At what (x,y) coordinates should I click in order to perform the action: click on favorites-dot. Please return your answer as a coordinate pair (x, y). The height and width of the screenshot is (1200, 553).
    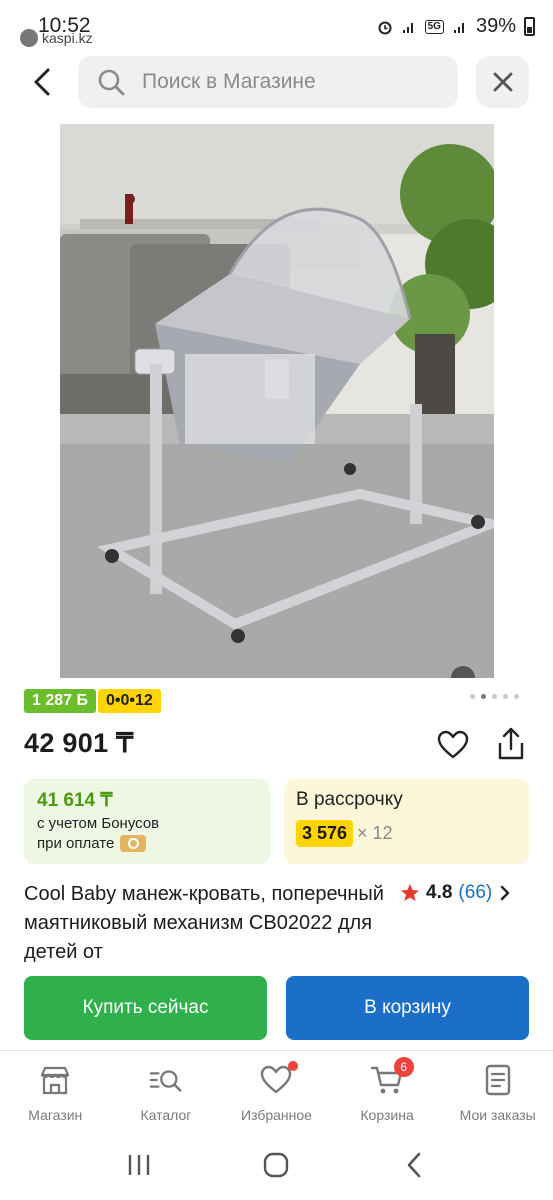
    Looking at the image, I should click on (292, 1066).